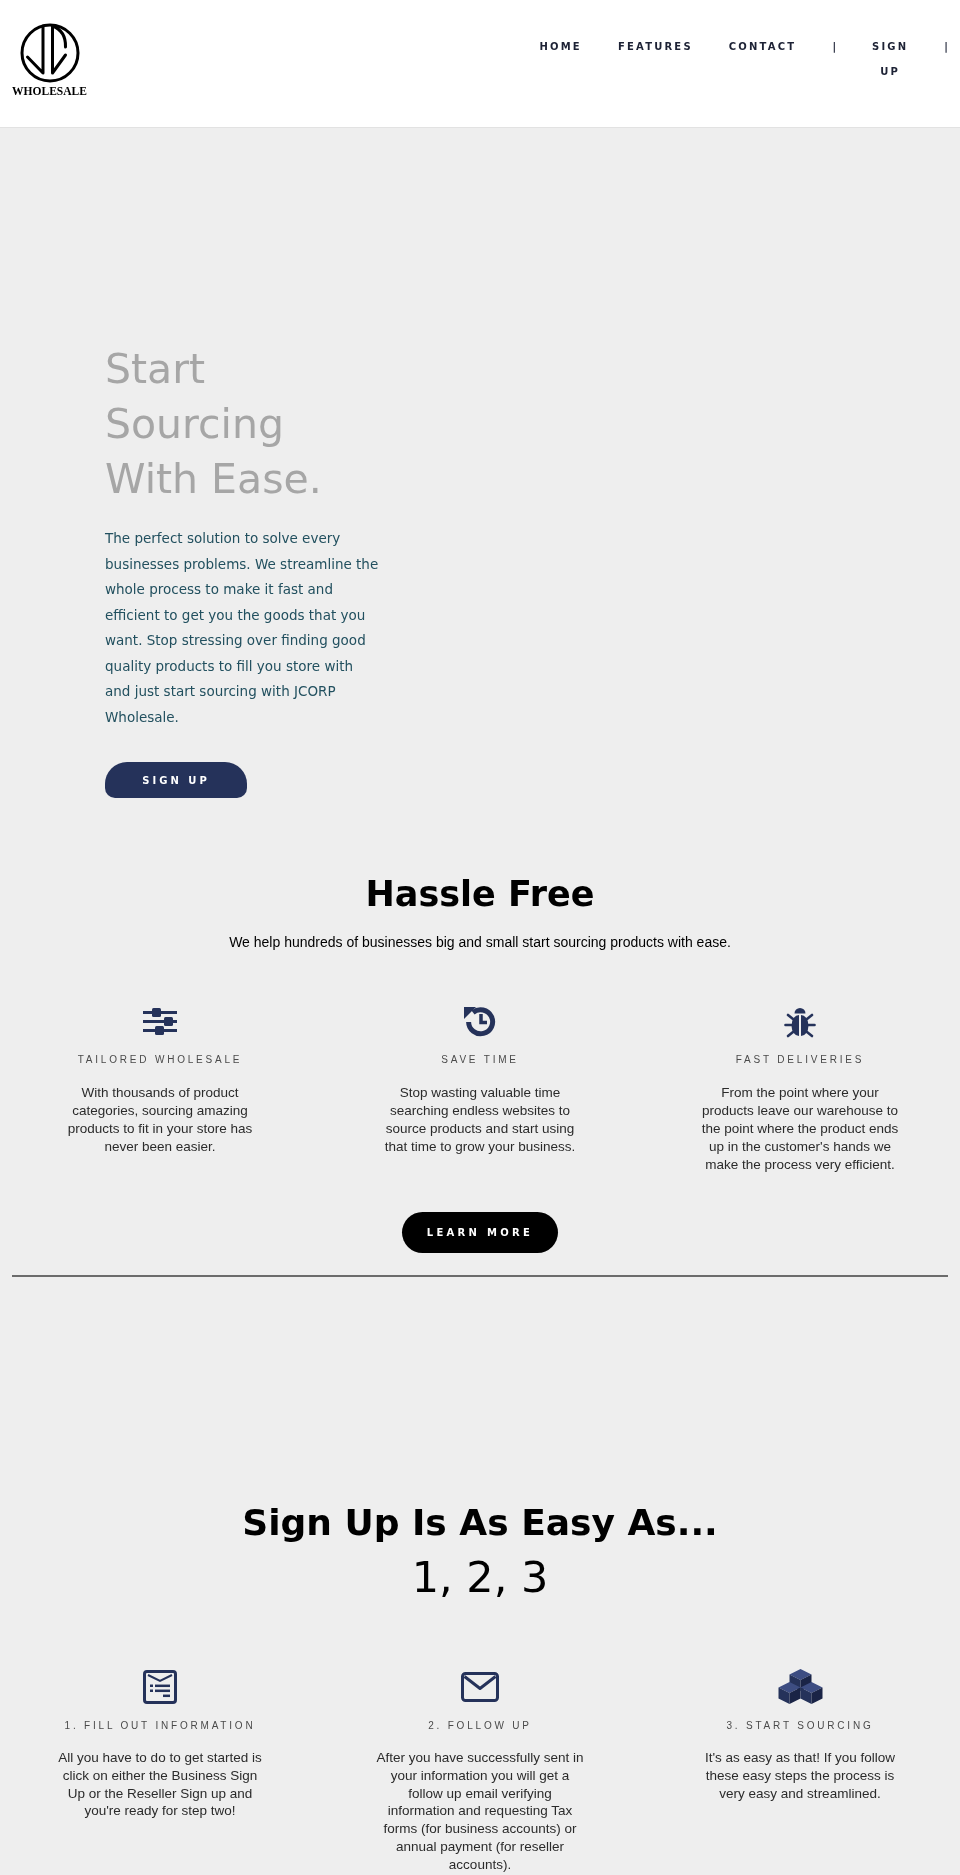 The height and width of the screenshot is (1875, 960). What do you see at coordinates (242, 628) in the screenshot?
I see `hero-text: The perfect solution to solve every businesses problems. We streamline the whole process to make it fast and efficient to get you the goods that you want. Stop stressing over finding good quality products to fill you store with and just start sourcing with JCORP Wholesale.` at bounding box center [242, 628].